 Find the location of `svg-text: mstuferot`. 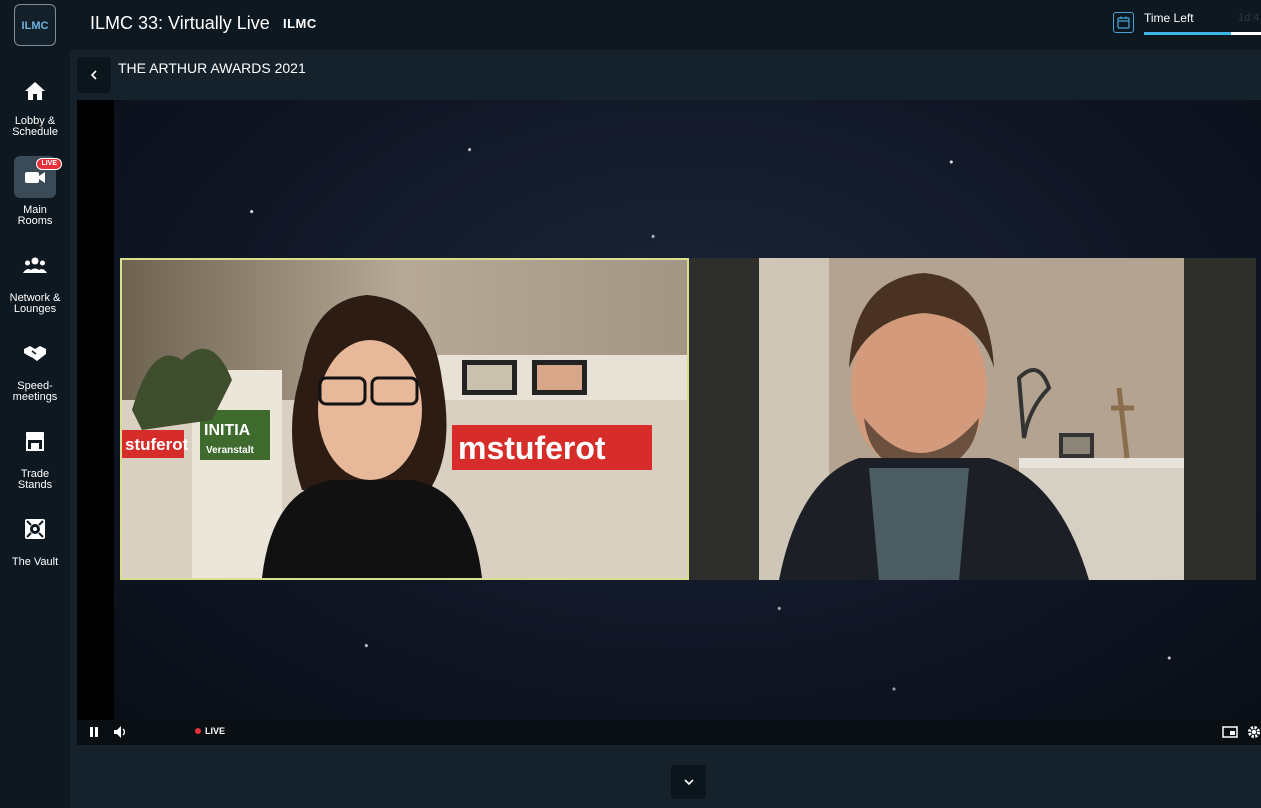

svg-text: mstuferot is located at coordinates (532, 448).